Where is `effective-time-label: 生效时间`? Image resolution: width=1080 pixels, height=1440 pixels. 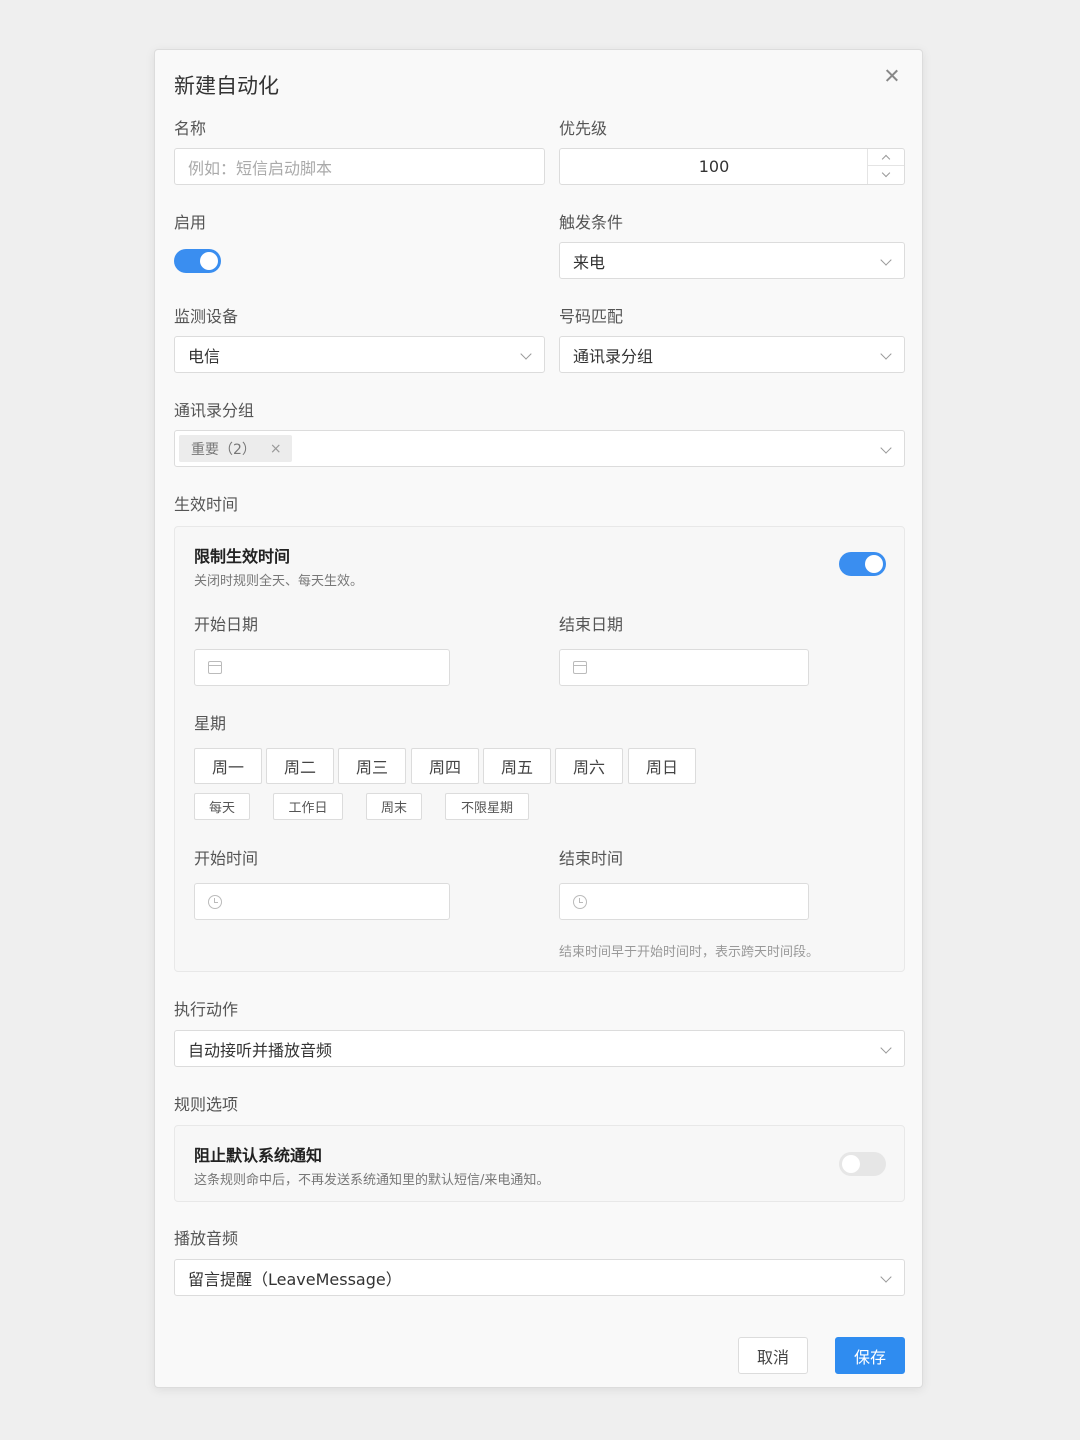 effective-time-label: 生效时间 is located at coordinates (206, 504).